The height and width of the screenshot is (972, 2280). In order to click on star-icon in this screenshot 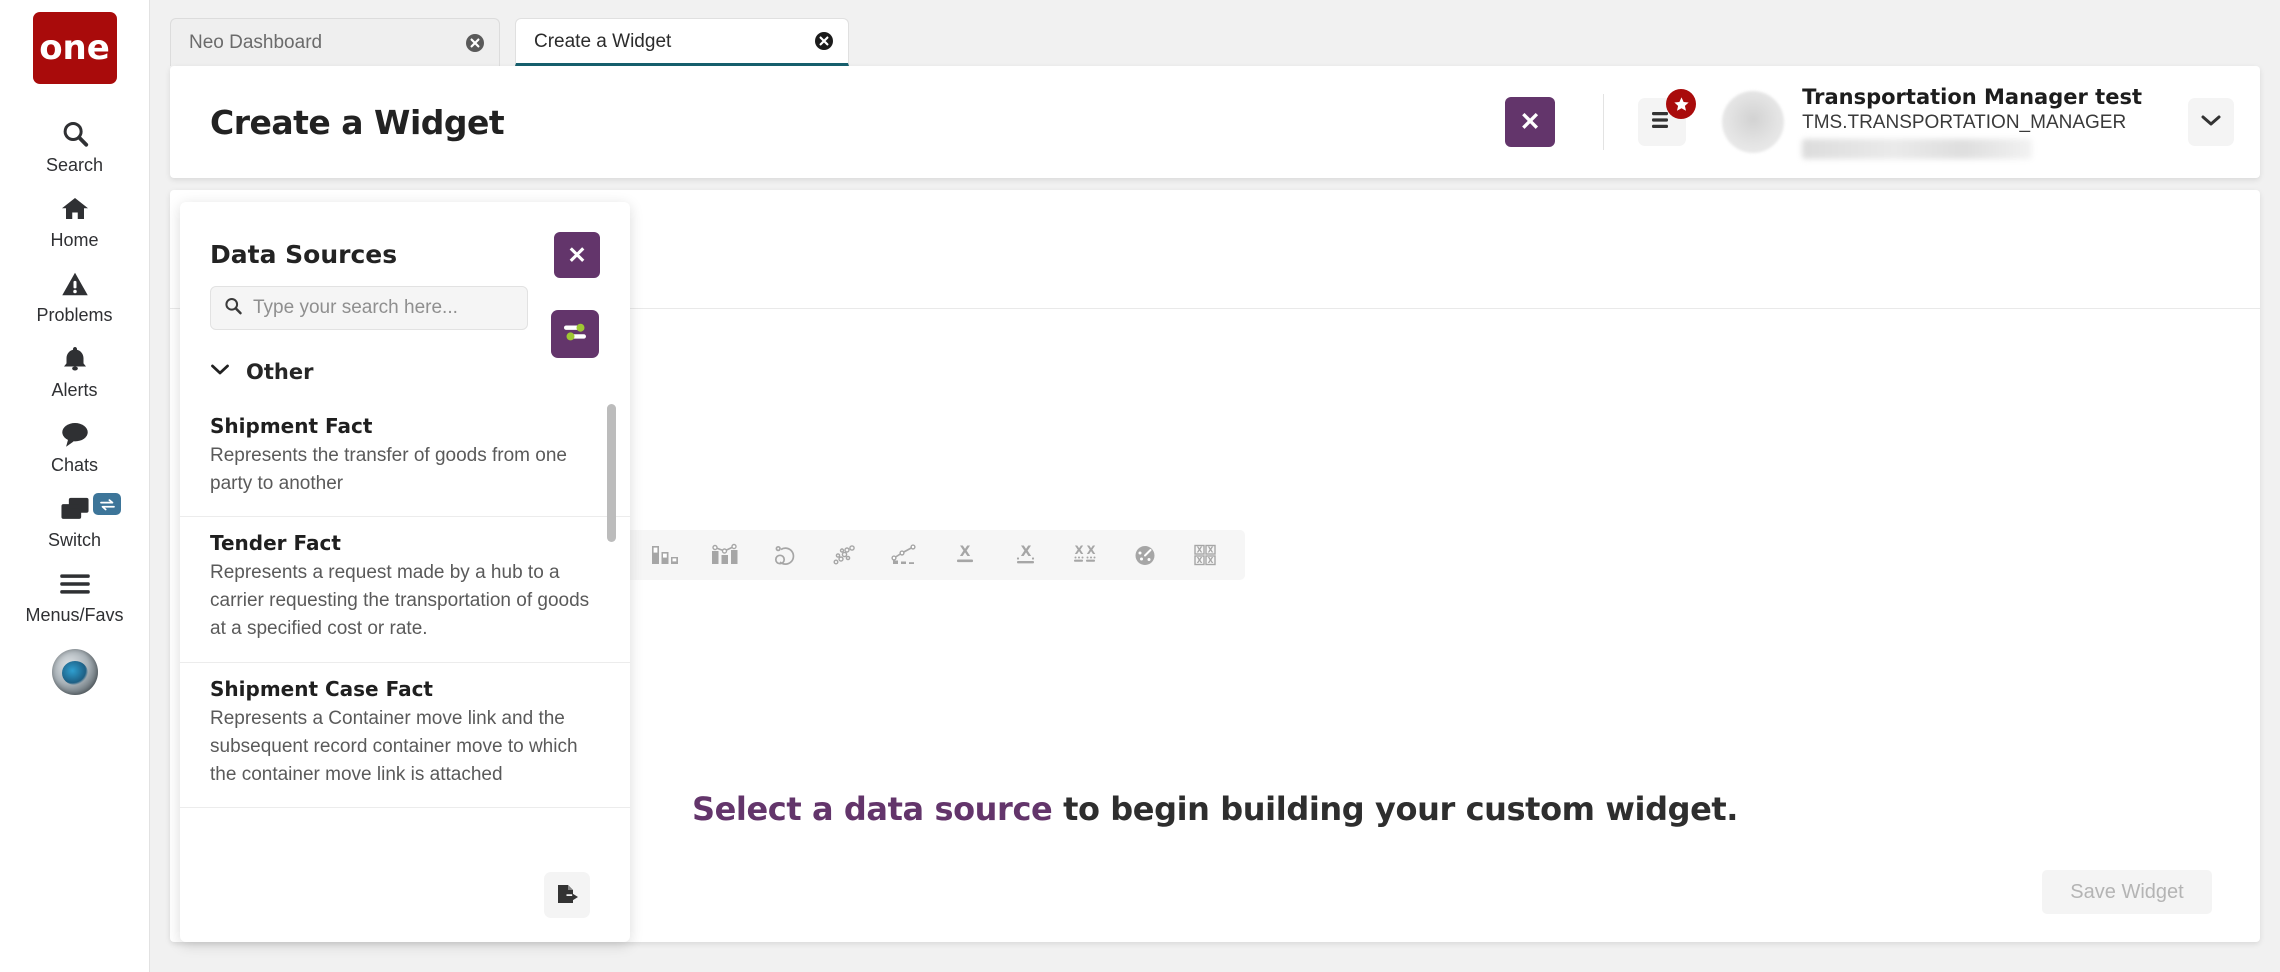, I will do `click(1681, 104)`.